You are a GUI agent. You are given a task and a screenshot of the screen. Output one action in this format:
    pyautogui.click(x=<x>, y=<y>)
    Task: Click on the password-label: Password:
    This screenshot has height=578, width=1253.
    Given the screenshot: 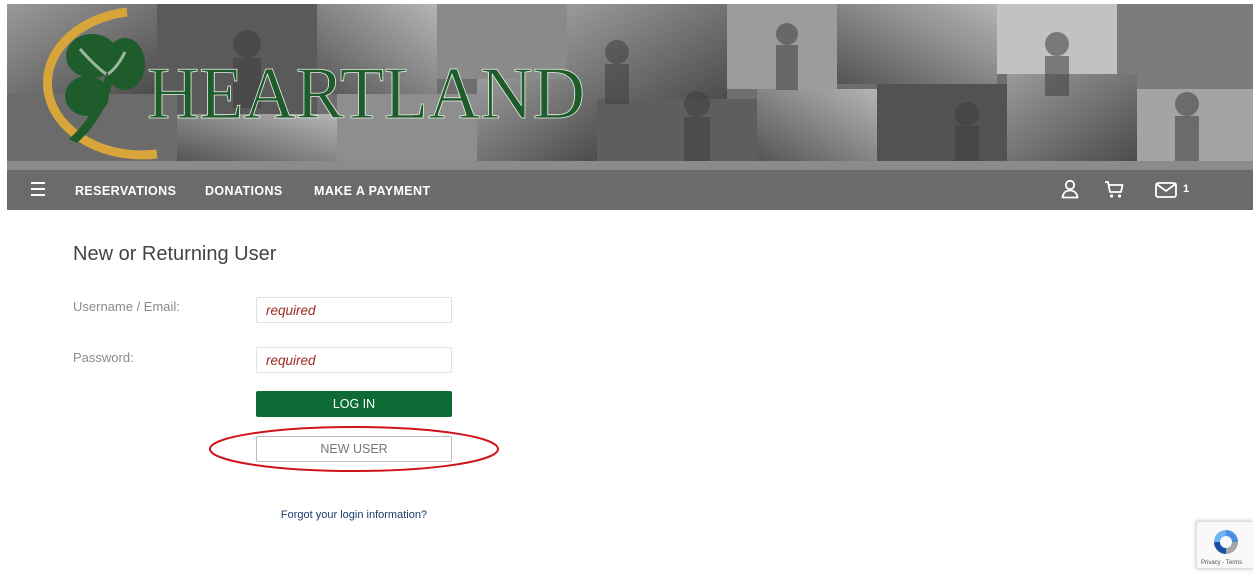 What is the action you would take?
    pyautogui.click(x=103, y=357)
    